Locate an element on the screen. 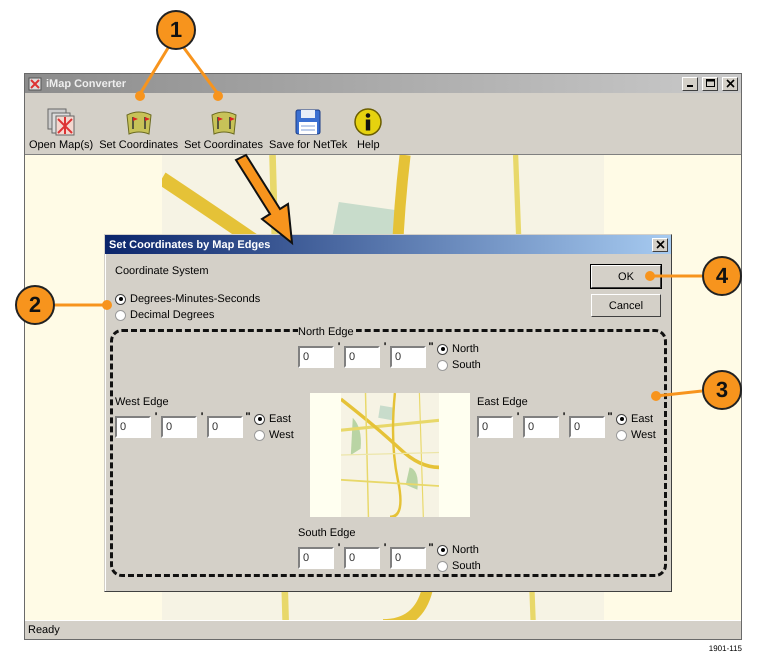  info-icon is located at coordinates (368, 122).